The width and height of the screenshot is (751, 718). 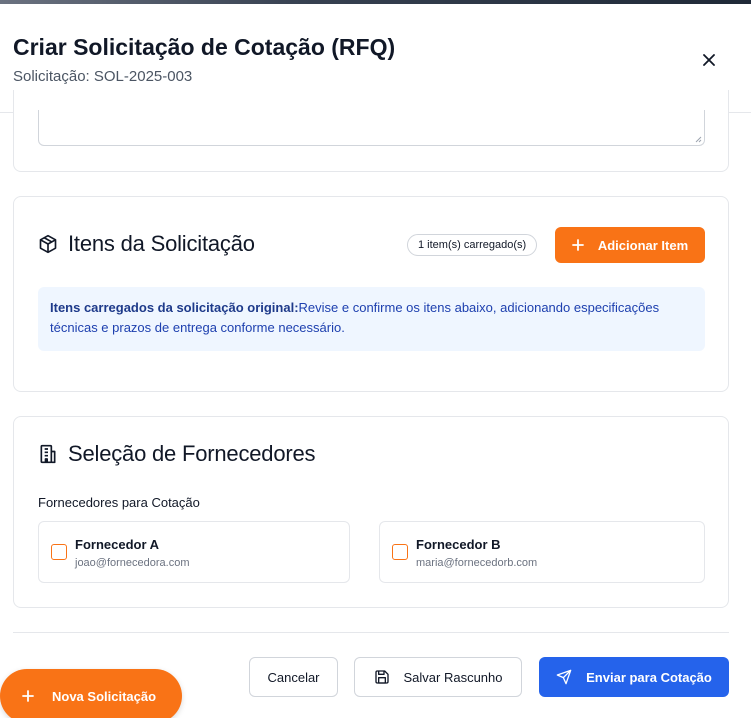 I want to click on supplier-option: Fornecedor A joao@fornecedora.com, so click(x=194, y=552).